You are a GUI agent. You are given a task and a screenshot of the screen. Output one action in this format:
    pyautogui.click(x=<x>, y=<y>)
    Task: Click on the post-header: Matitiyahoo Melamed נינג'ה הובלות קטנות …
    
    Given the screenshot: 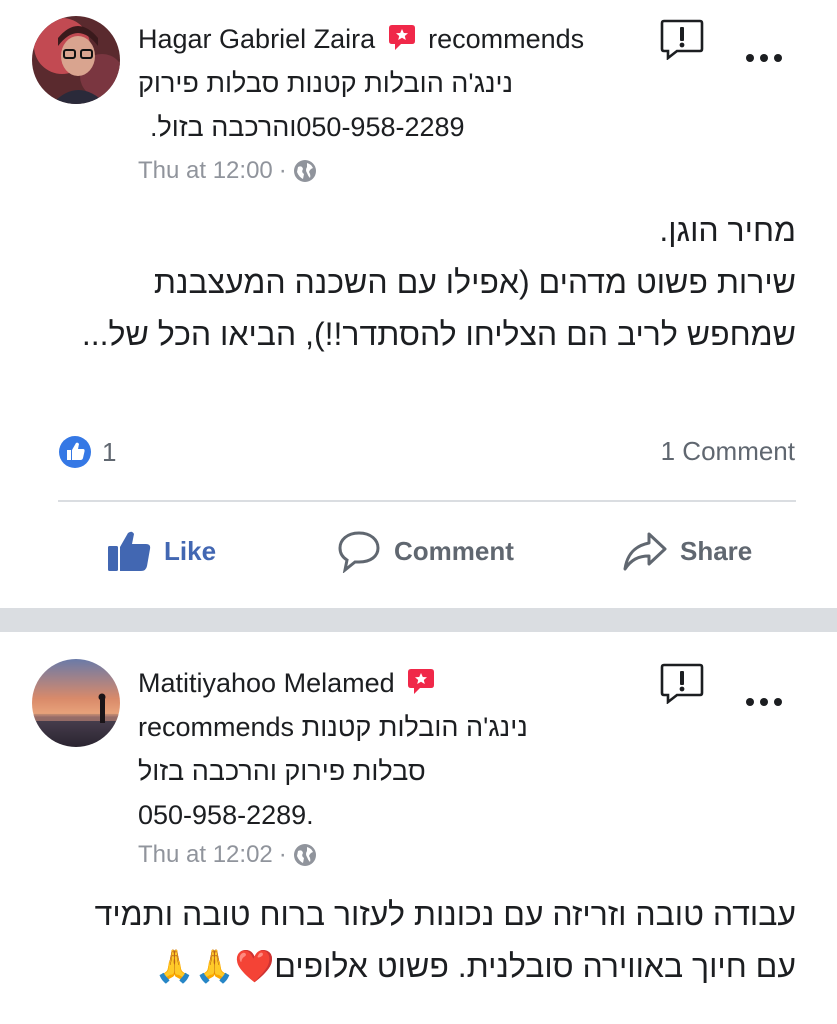 What is the action you would take?
    pyautogui.click(x=398, y=749)
    